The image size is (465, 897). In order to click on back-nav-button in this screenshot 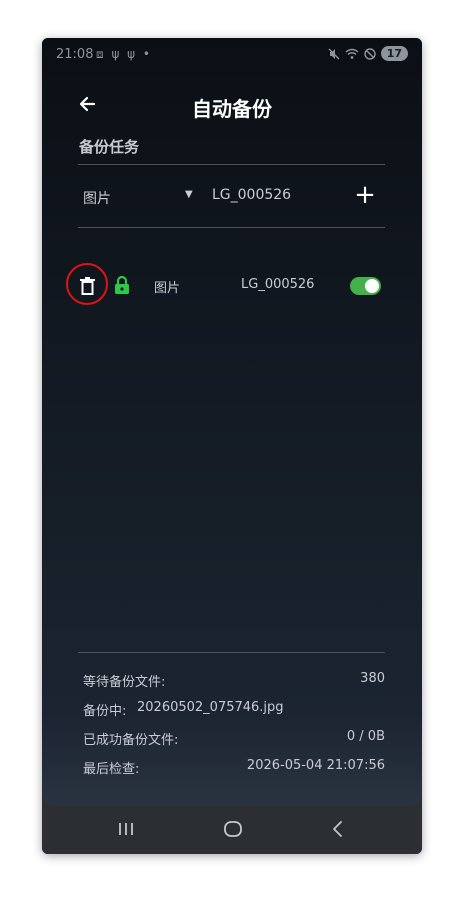, I will do `click(337, 829)`.